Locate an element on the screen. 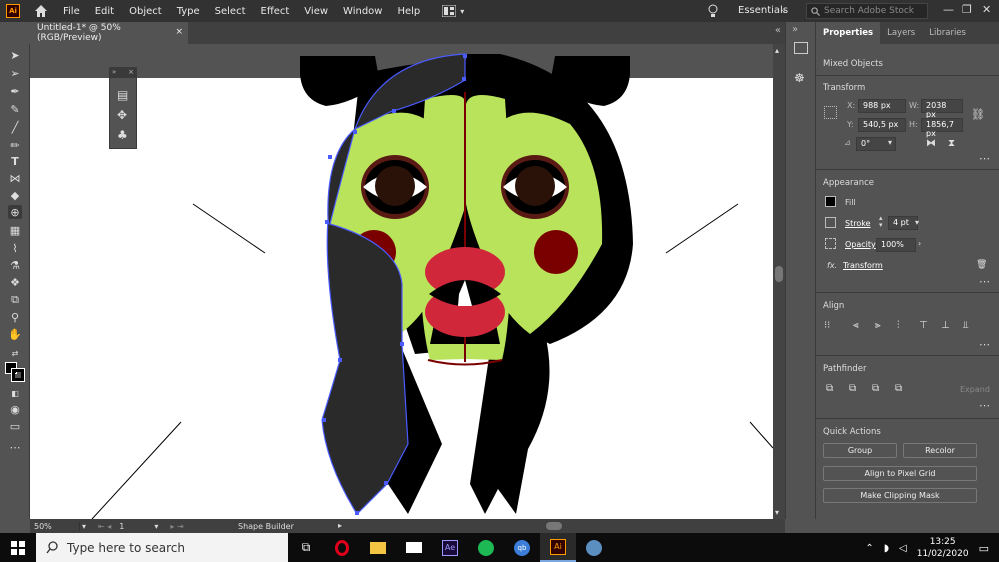 This screenshot has width=999, height=562. tab-layers: Layers is located at coordinates (901, 33).